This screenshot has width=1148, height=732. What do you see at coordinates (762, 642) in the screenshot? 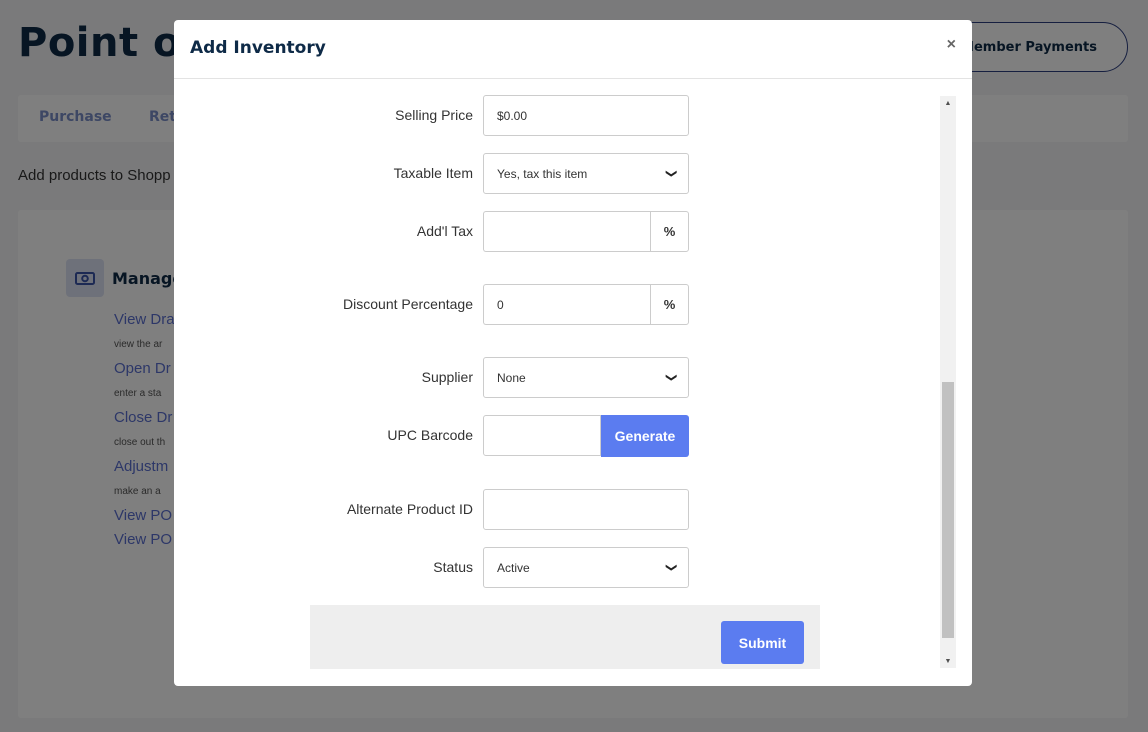
I see `submit-button: Submit` at bounding box center [762, 642].